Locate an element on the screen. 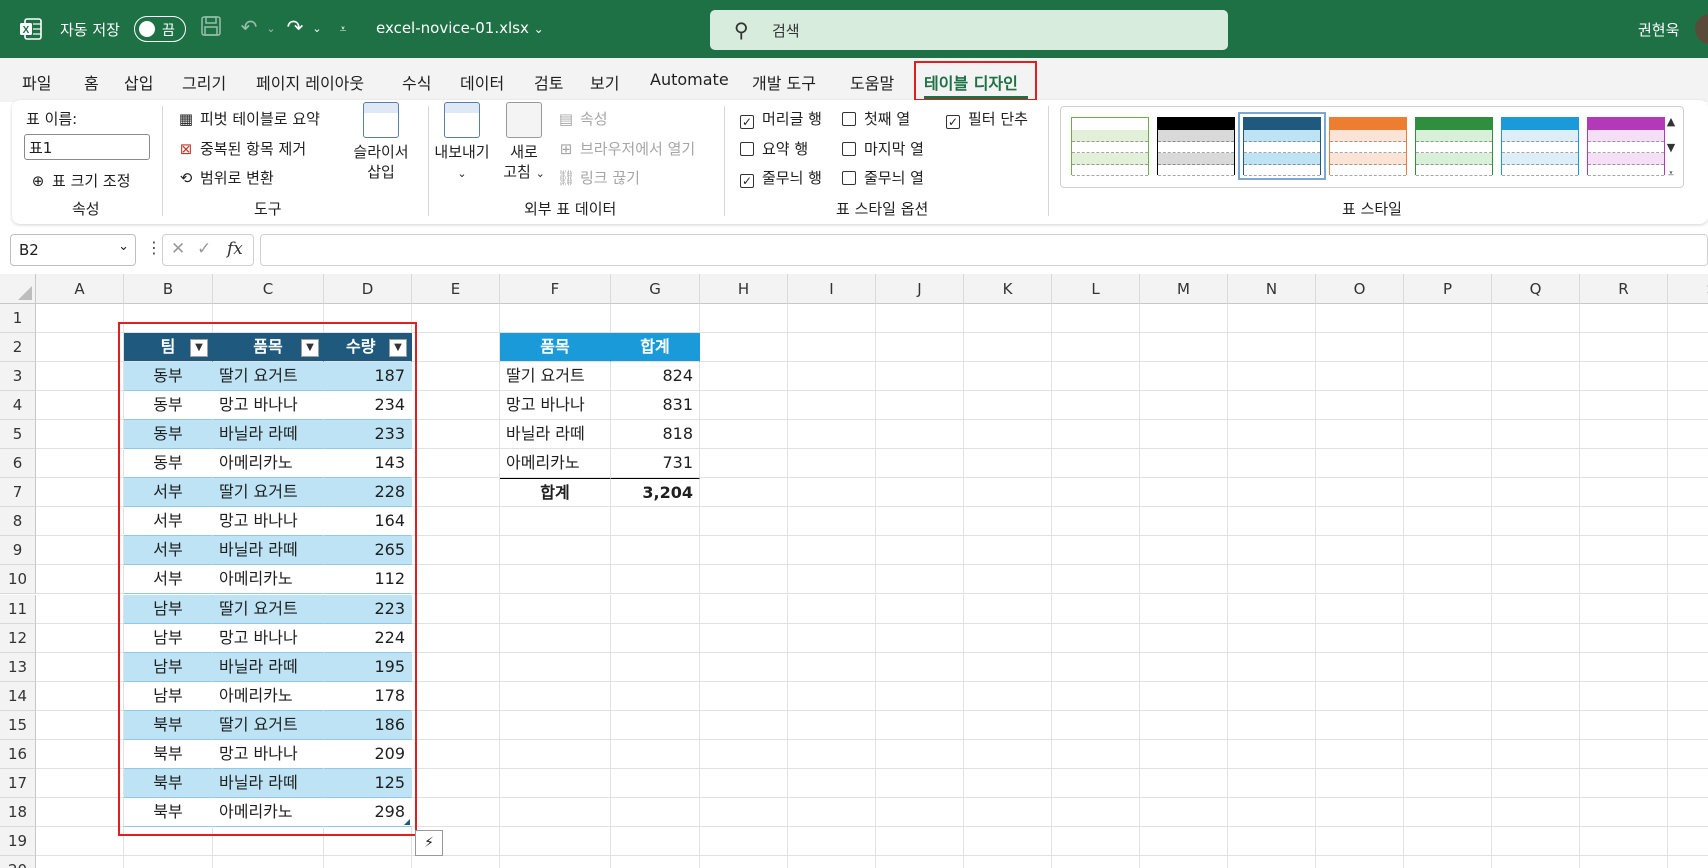 This screenshot has width=1708, height=868. cell-s10 is located at coordinates (1688, 580).